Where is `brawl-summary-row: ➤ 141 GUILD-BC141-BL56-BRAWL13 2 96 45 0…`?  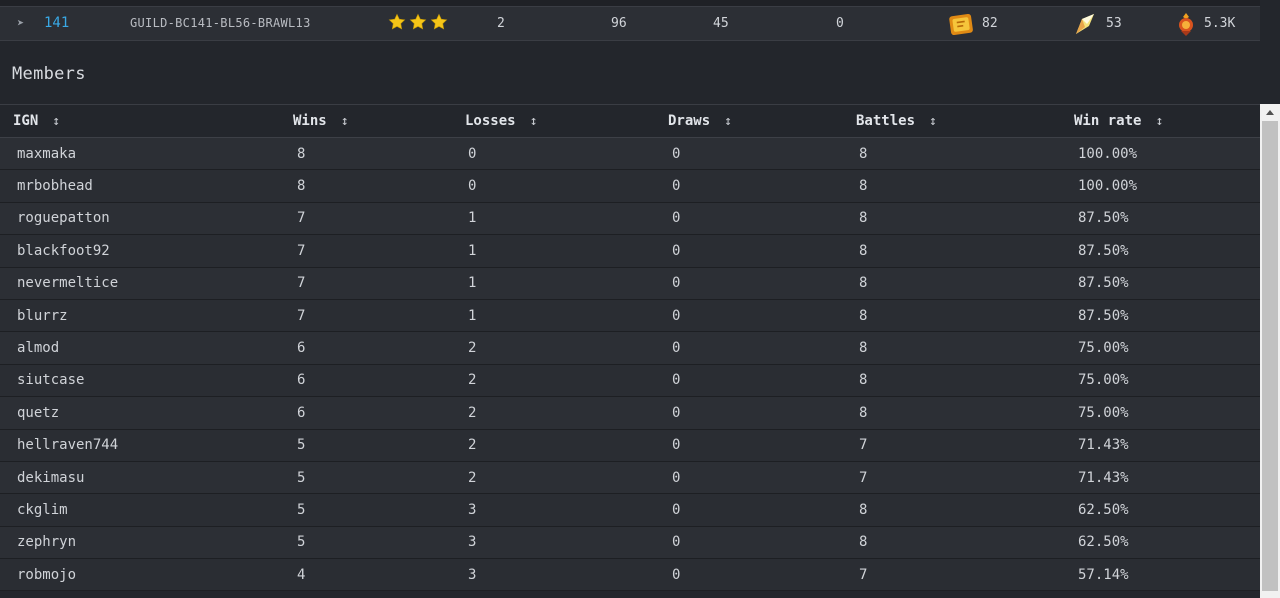 brawl-summary-row: ➤ 141 GUILD-BC141-BL56-BRAWL13 2 96 45 0… is located at coordinates (640, 23).